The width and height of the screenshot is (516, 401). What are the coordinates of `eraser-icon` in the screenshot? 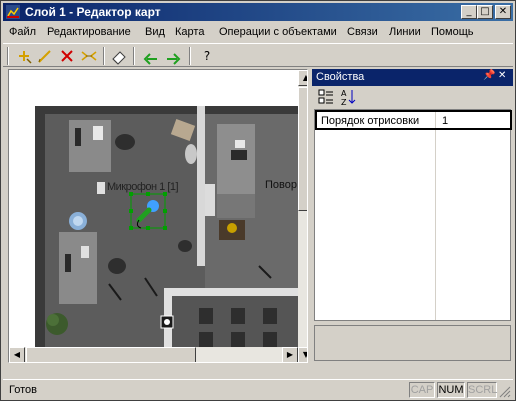 It's located at (119, 56).